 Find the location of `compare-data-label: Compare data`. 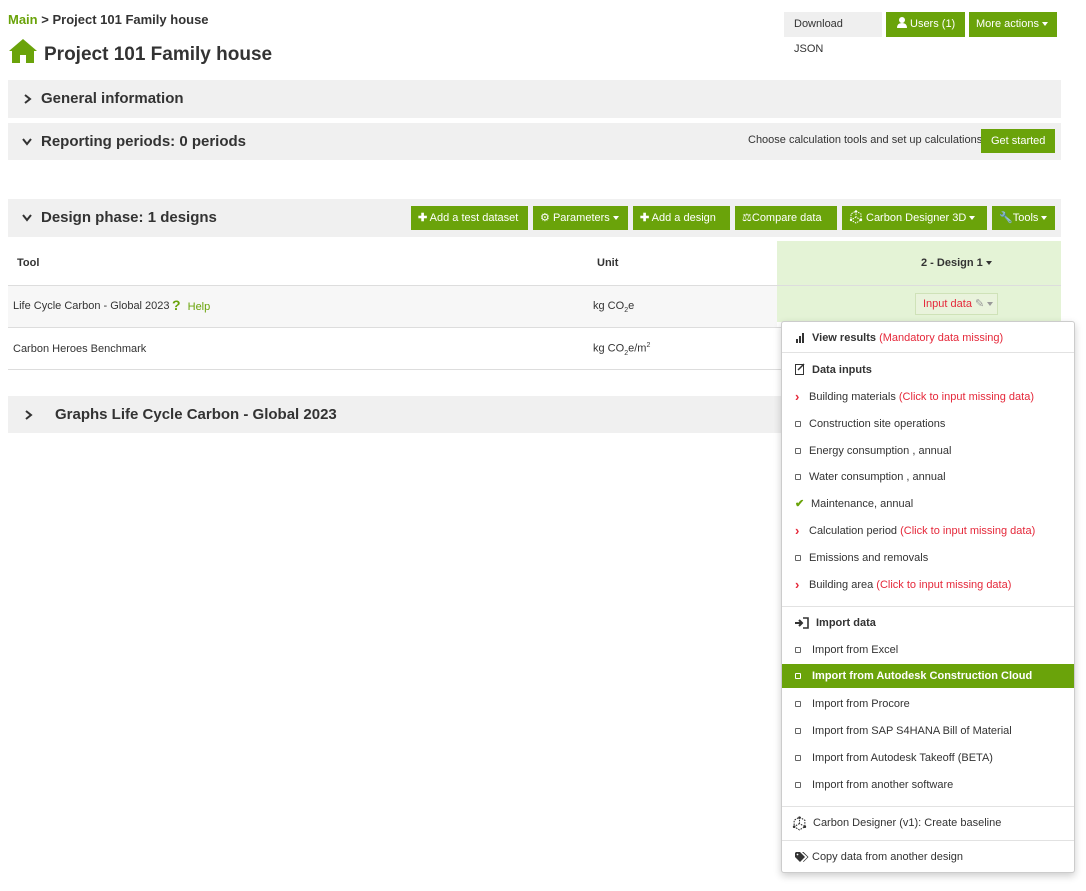

compare-data-label: Compare data is located at coordinates (786, 218).